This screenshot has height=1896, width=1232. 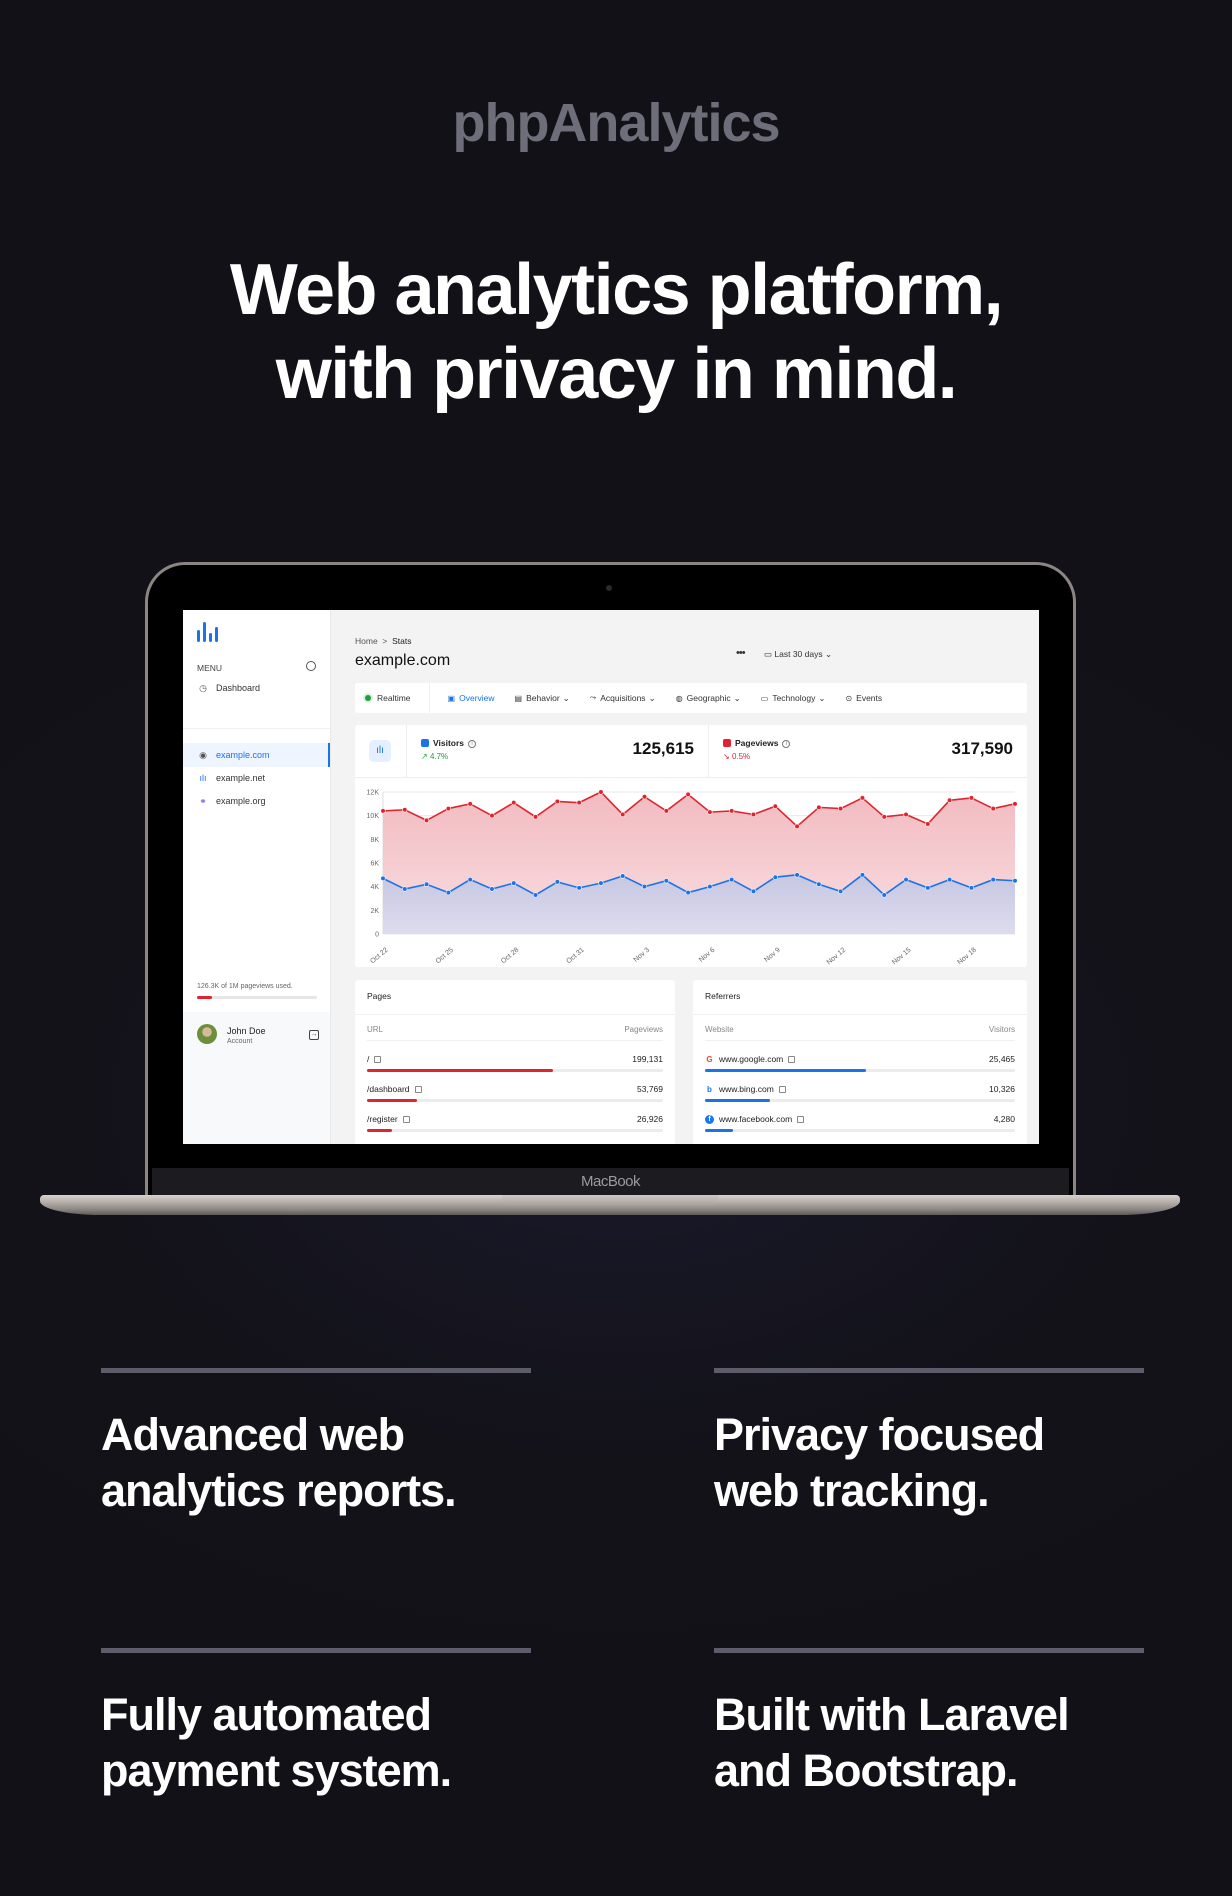 I want to click on row-url: /register, so click(x=388, y=1119).